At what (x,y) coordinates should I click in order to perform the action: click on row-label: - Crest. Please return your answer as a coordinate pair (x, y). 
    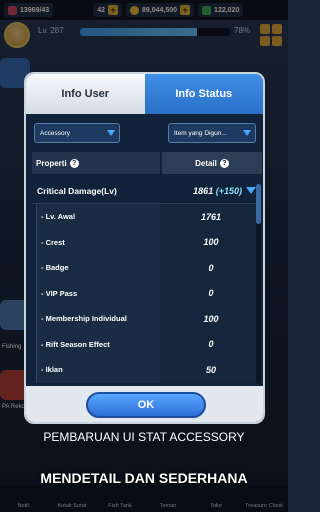
    Looking at the image, I should click on (98, 242).